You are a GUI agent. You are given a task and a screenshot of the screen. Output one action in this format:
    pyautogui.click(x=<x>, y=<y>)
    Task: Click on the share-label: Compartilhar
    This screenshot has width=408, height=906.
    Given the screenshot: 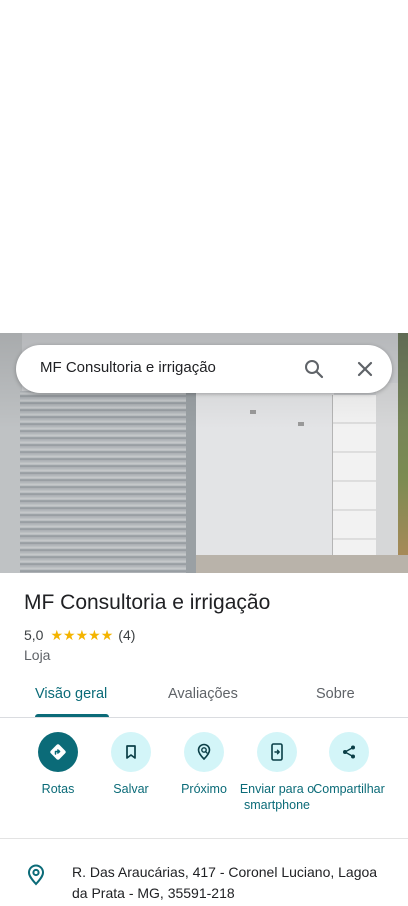 What is the action you would take?
    pyautogui.click(x=349, y=789)
    